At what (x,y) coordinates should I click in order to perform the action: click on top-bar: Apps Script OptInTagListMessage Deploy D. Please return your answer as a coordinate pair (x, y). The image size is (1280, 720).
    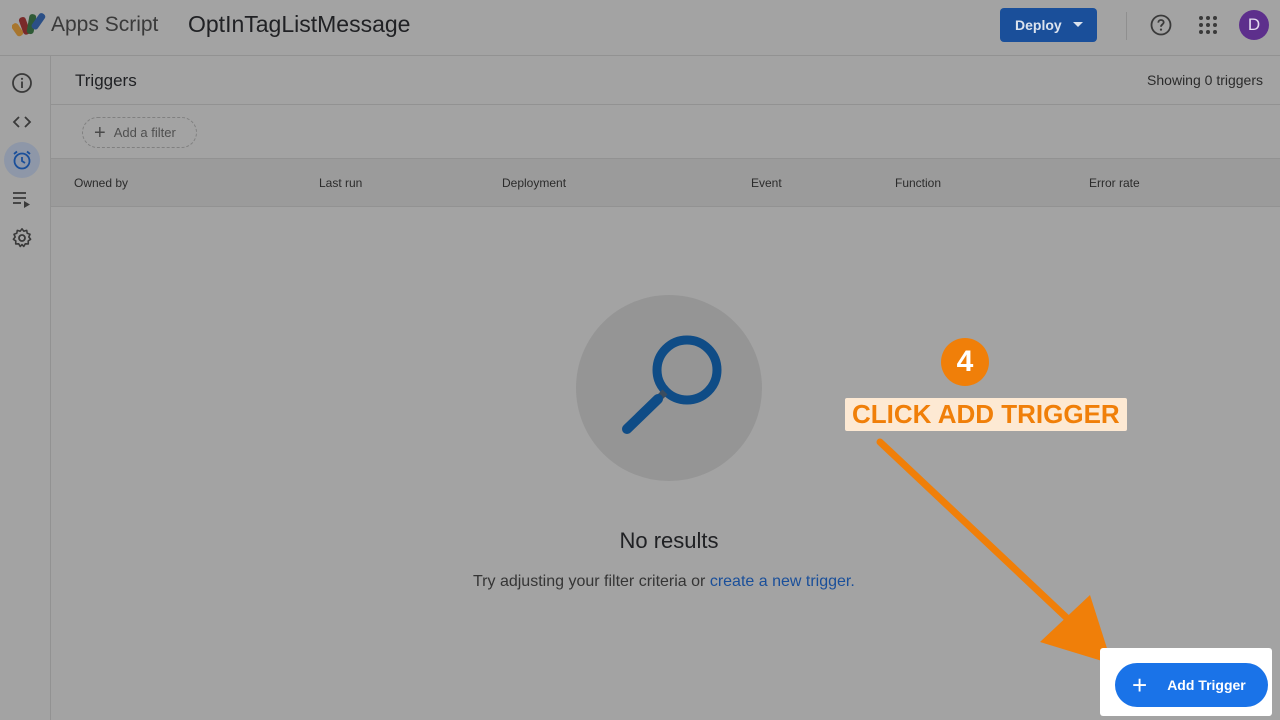
    Looking at the image, I should click on (640, 28).